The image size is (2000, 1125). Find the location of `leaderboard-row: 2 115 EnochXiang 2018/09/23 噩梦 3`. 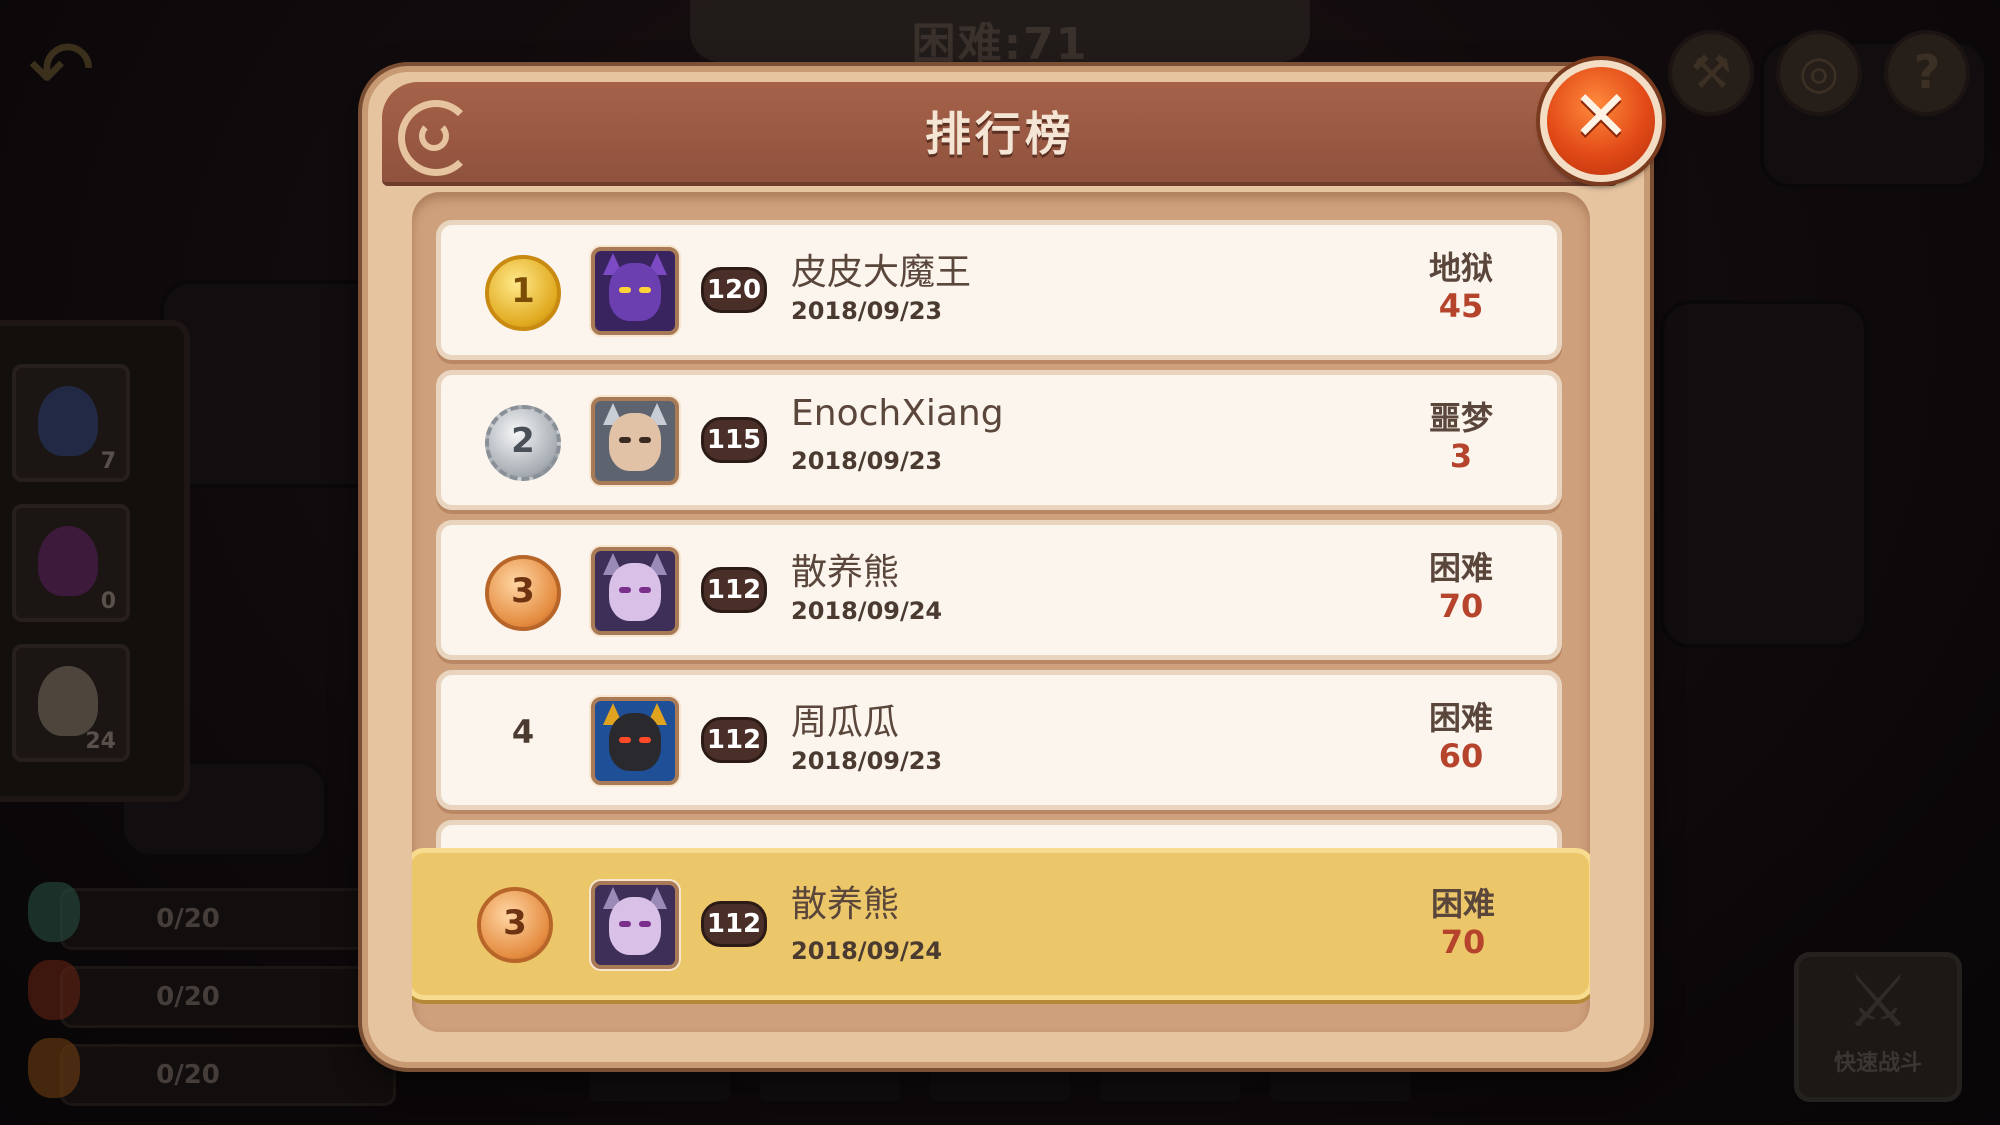

leaderboard-row: 2 115 EnochXiang 2018/09/23 噩梦 3 is located at coordinates (999, 440).